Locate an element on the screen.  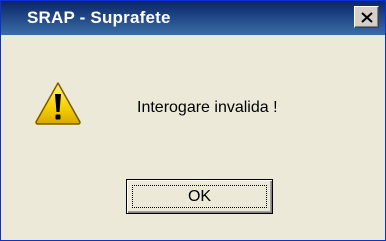
ok-button-label: OK is located at coordinates (199, 196).